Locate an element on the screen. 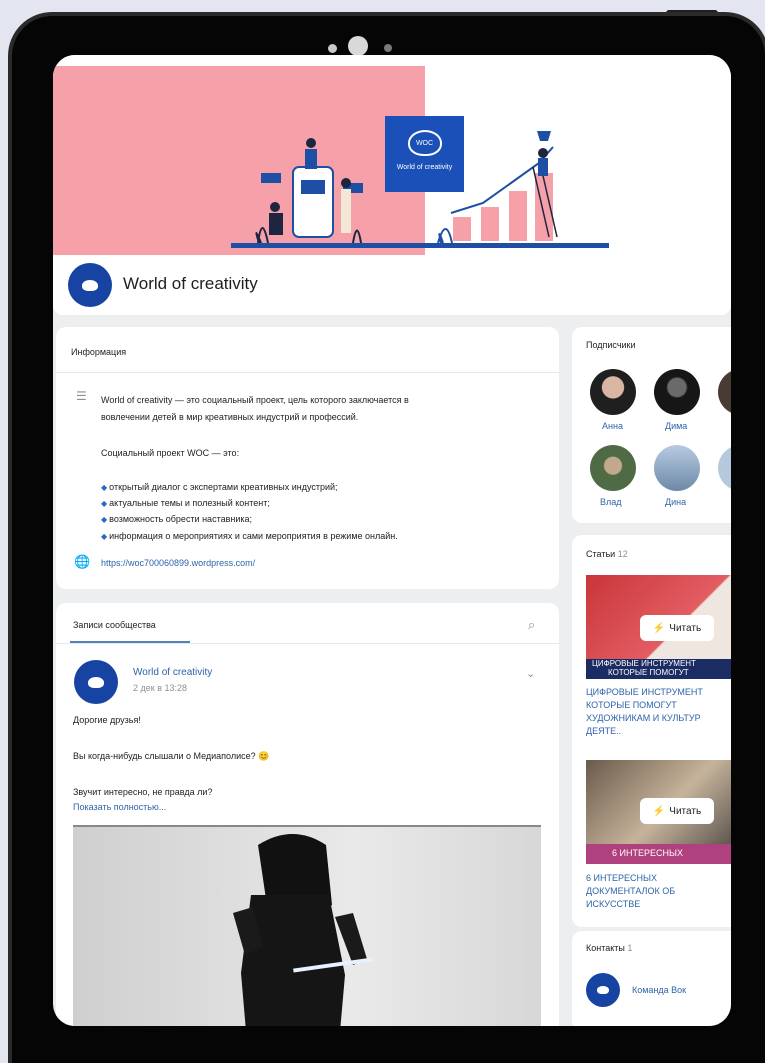  community-header: World of creativity is located at coordinates (392, 285).